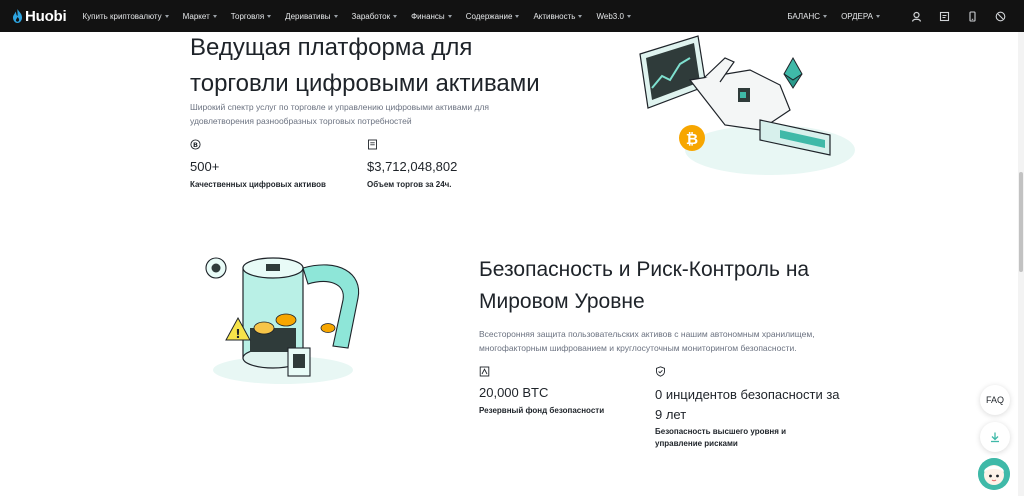 Image resolution: width=1024 pixels, height=496 pixels. What do you see at coordinates (542, 410) in the screenshot?
I see `stat-reserve-label: Резервный фонд безопасности` at bounding box center [542, 410].